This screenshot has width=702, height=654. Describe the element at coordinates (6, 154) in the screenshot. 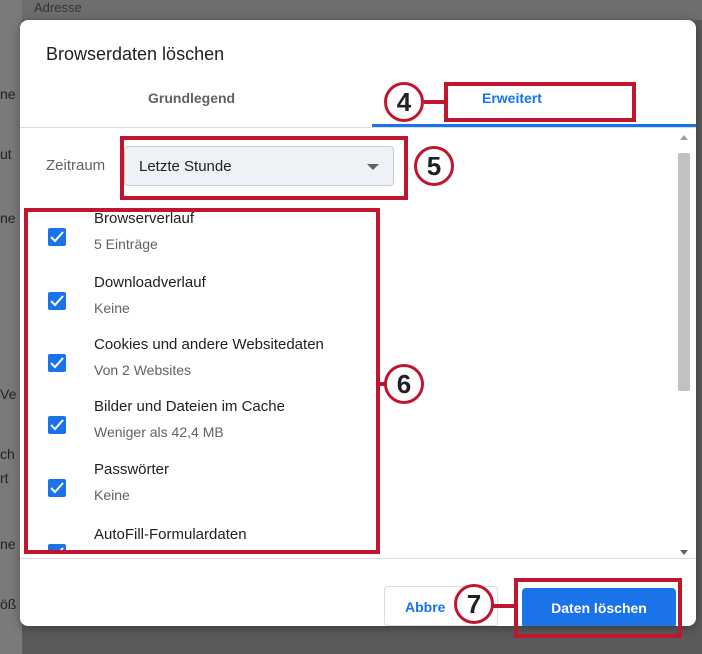

I see `background-text: ut` at that location.